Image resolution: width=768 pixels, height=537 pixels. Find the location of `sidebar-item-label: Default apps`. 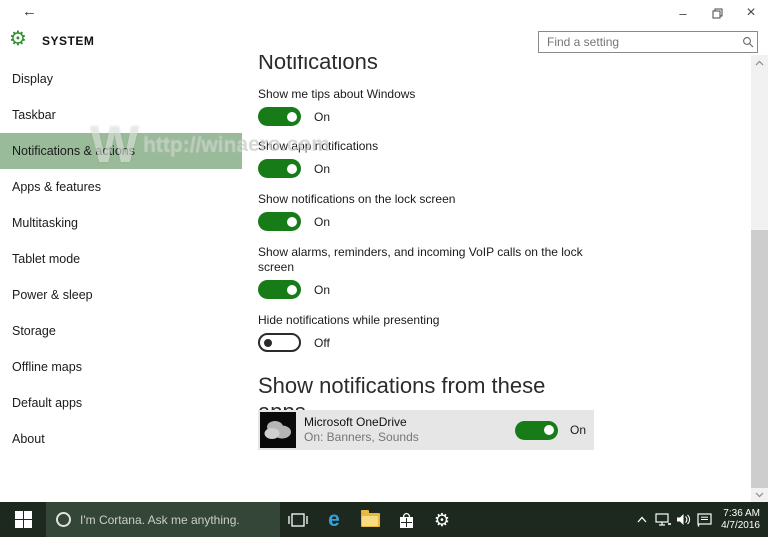

sidebar-item-label: Default apps is located at coordinates (47, 403).